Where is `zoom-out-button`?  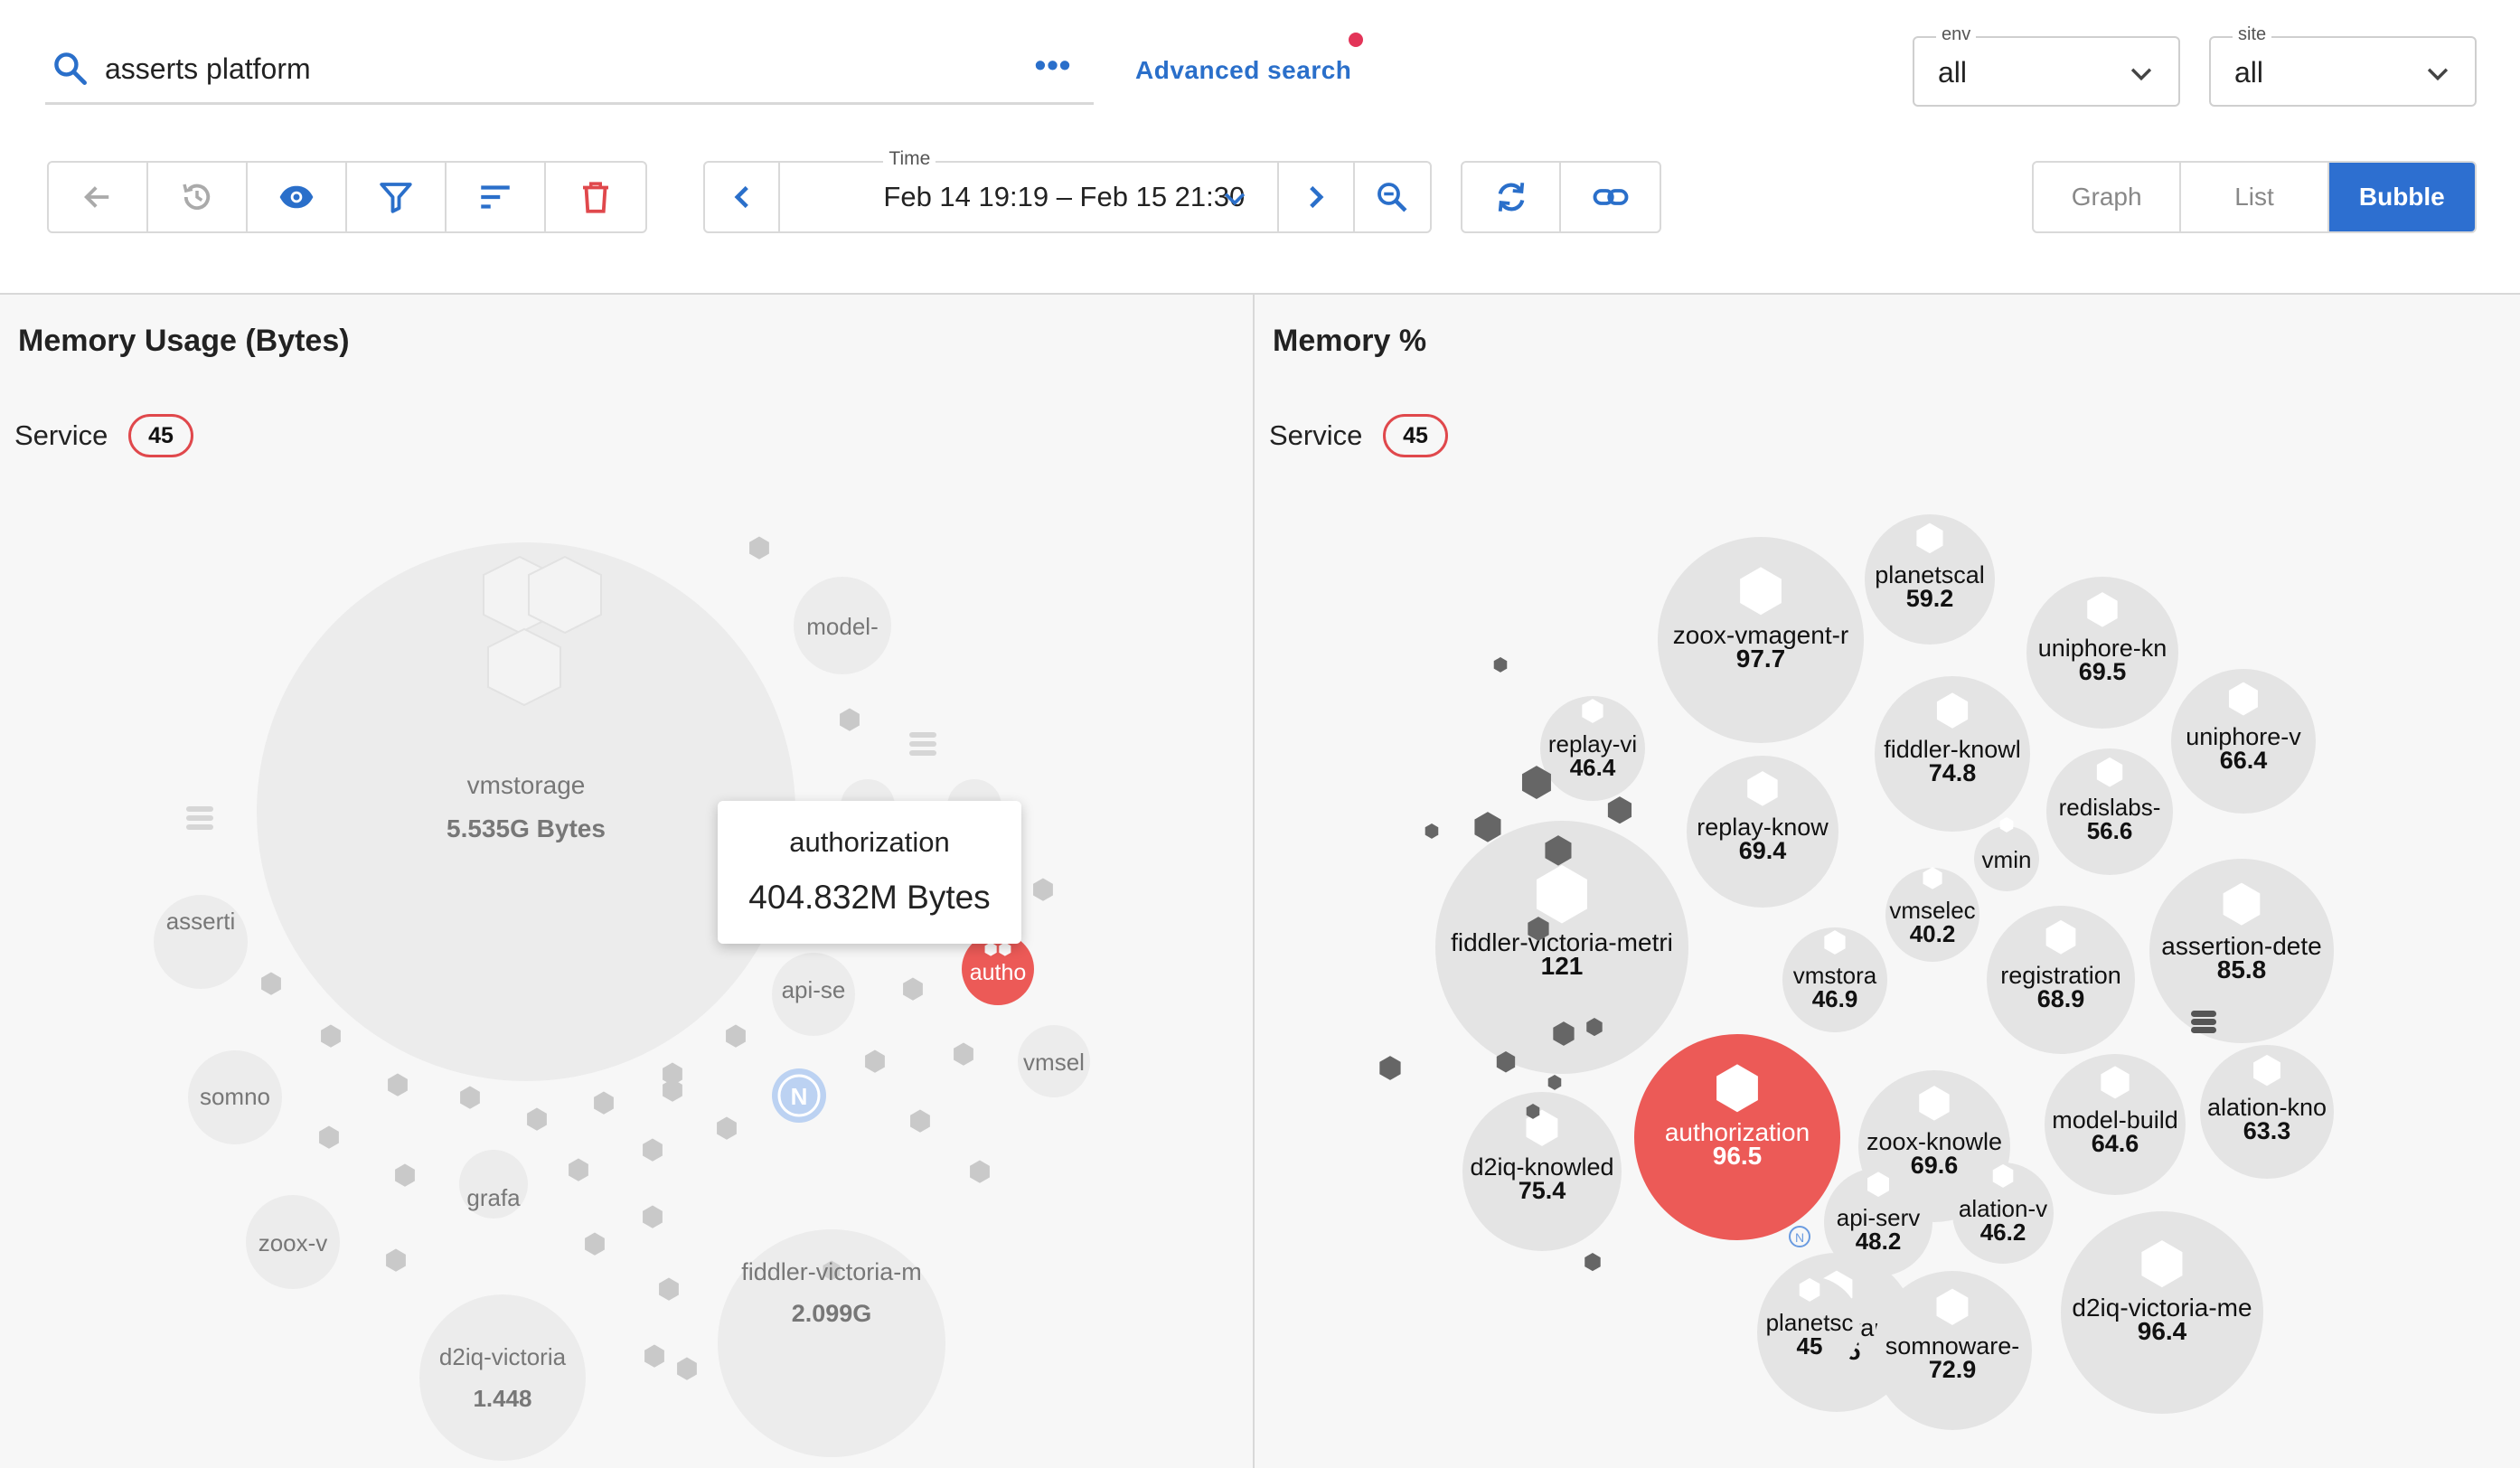
zoom-out-button is located at coordinates (1392, 197).